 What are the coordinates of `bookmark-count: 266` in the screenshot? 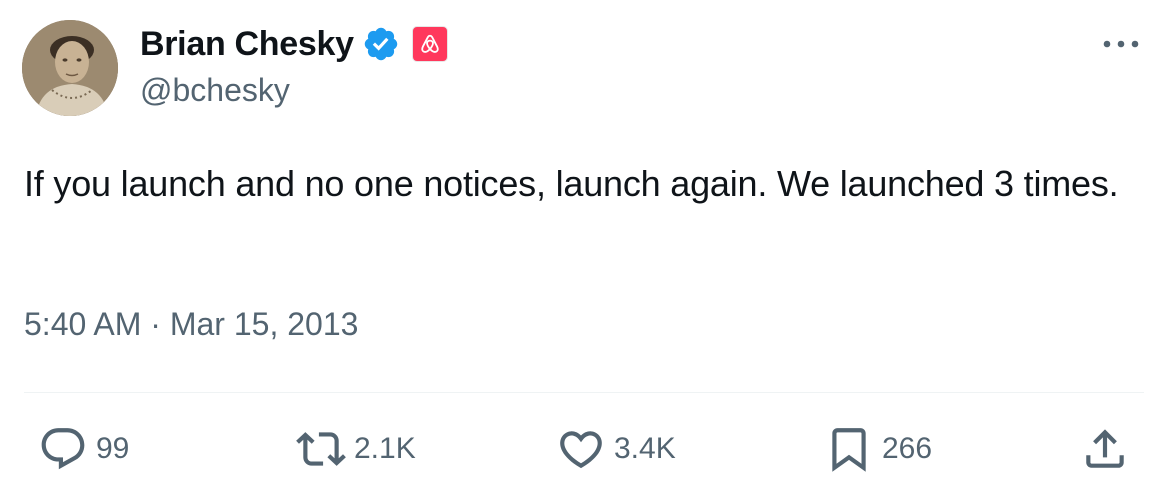 It's located at (907, 448).